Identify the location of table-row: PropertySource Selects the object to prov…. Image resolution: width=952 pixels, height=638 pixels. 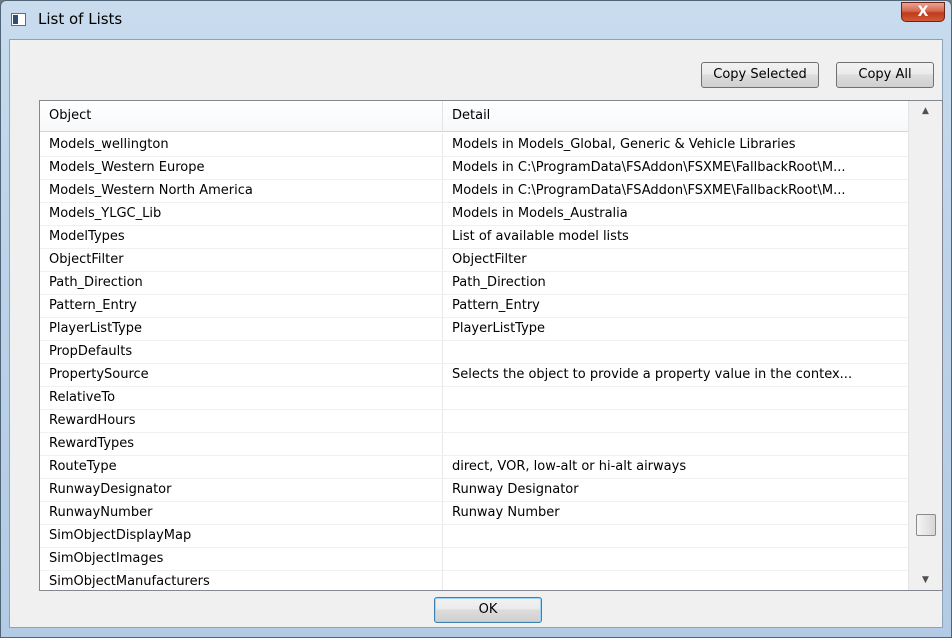
(474, 375).